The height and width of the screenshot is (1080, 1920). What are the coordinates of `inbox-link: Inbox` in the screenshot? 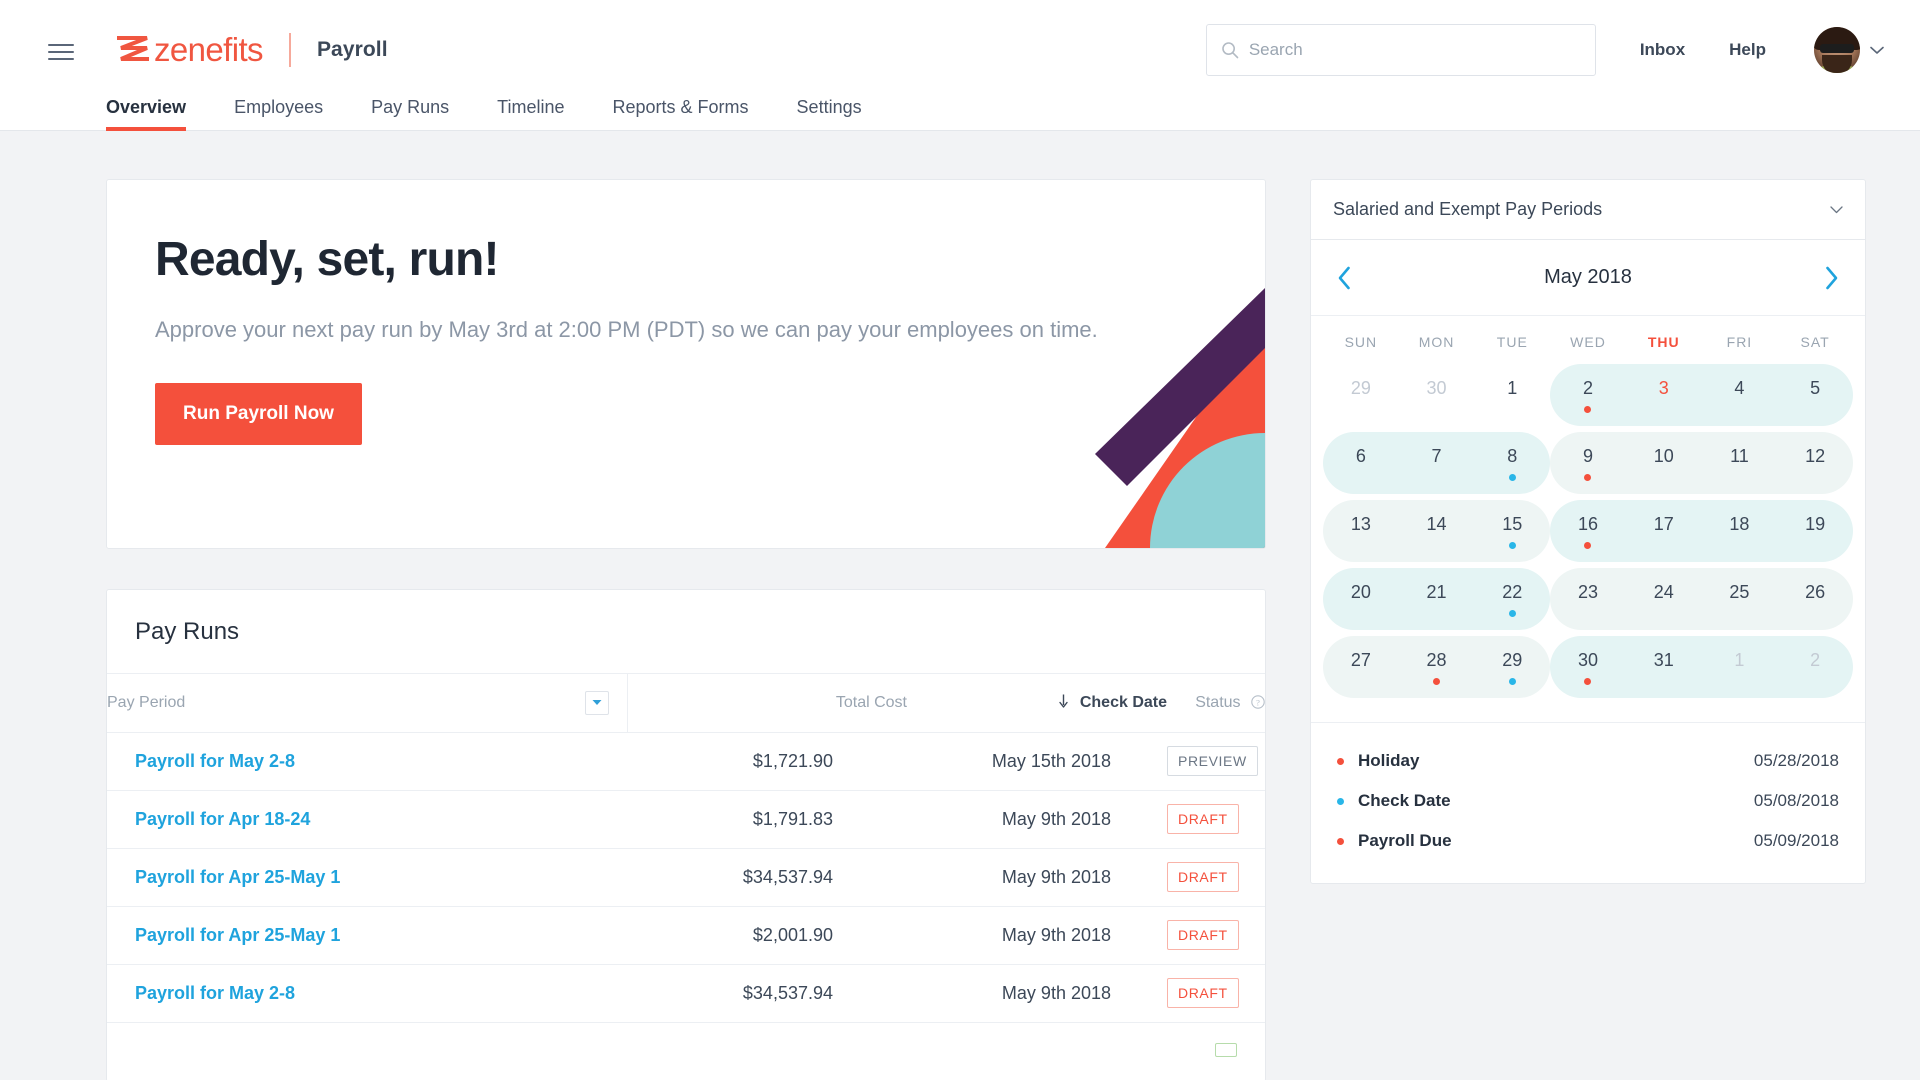 It's located at (1662, 50).